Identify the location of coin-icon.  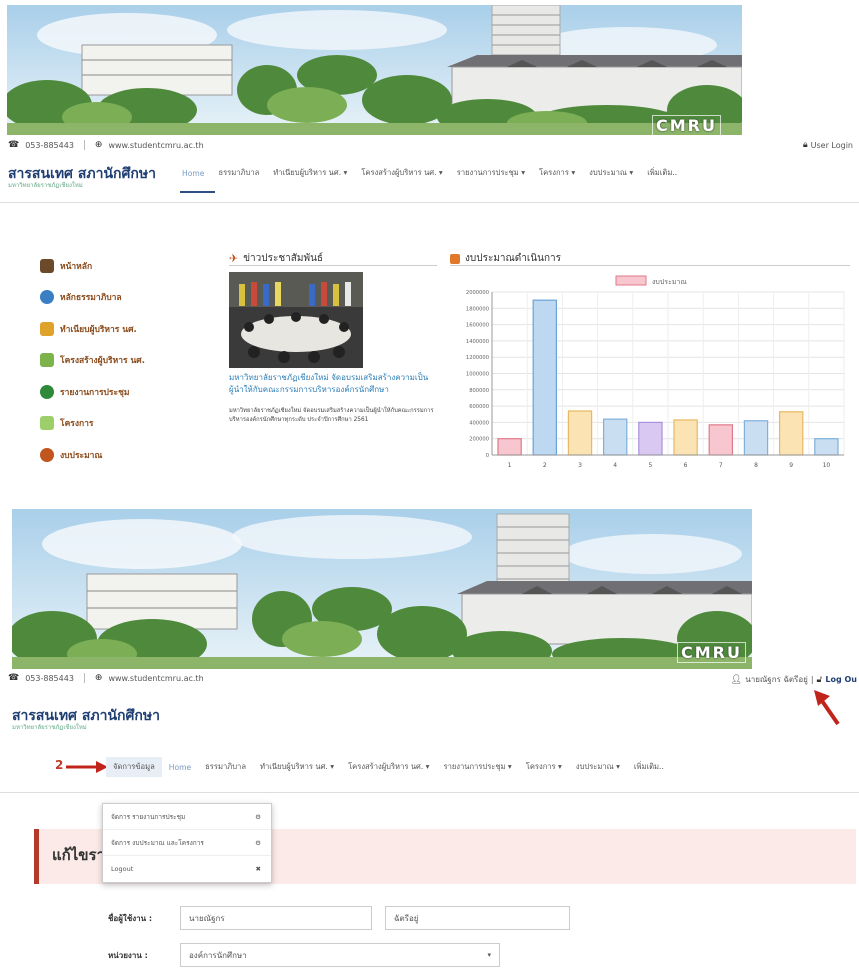
(47, 454).